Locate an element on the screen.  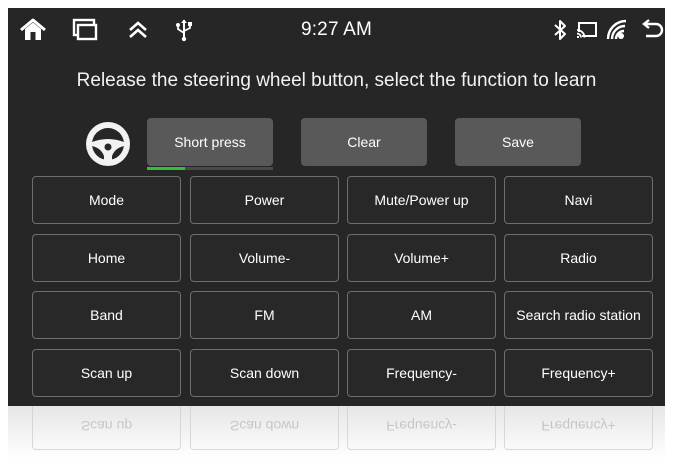
function-button: Home is located at coordinates (106, 258).